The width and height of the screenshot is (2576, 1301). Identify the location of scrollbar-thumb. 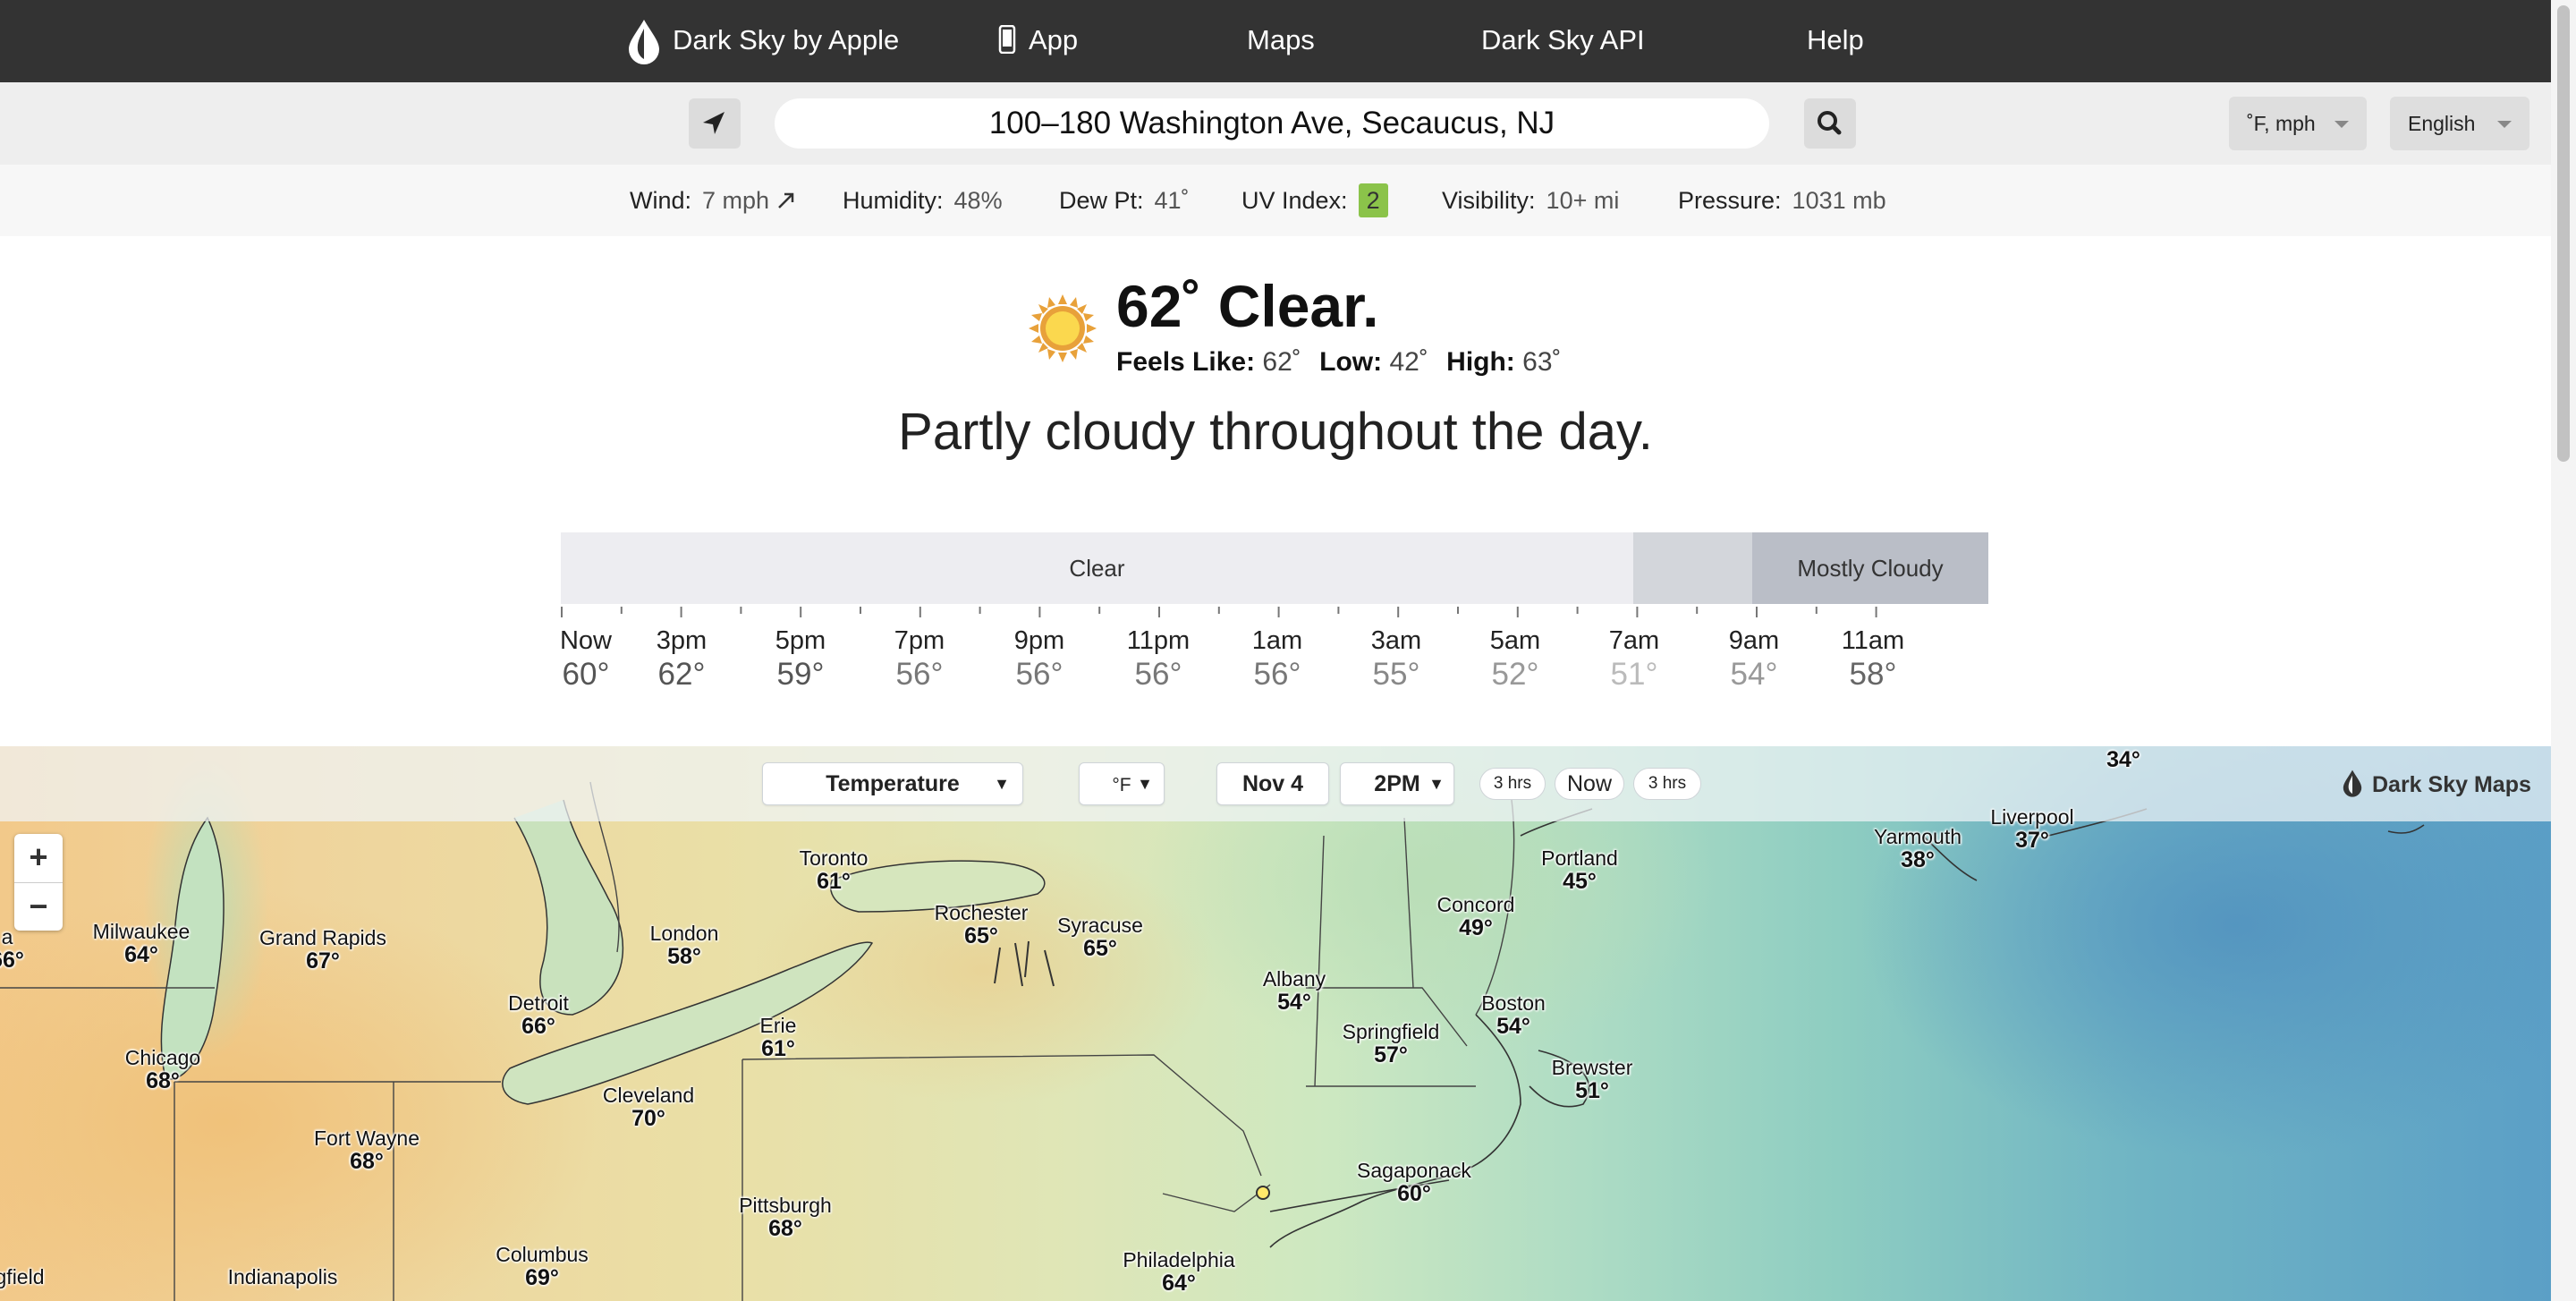
(2563, 233).